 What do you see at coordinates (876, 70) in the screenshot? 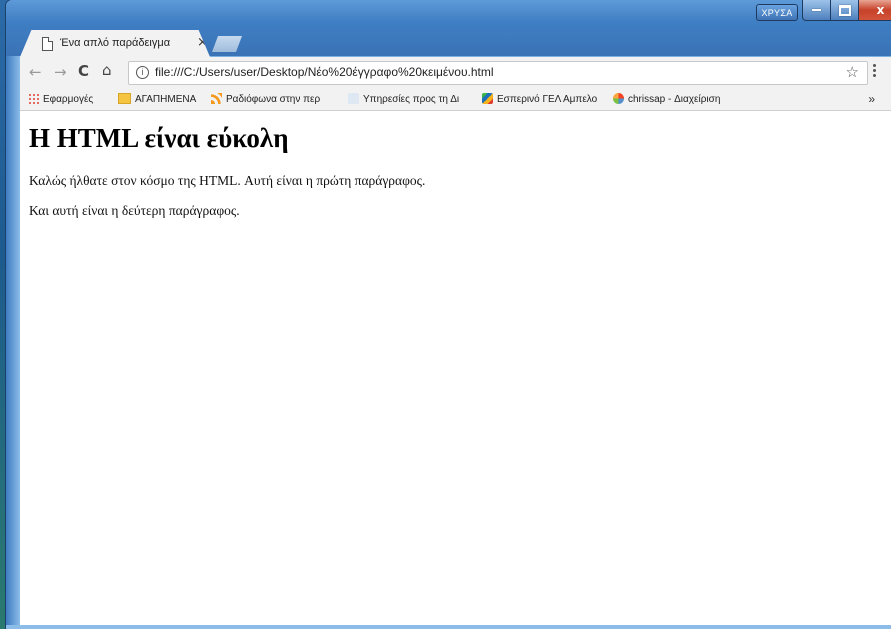
I see `menu-kebab-icon` at bounding box center [876, 70].